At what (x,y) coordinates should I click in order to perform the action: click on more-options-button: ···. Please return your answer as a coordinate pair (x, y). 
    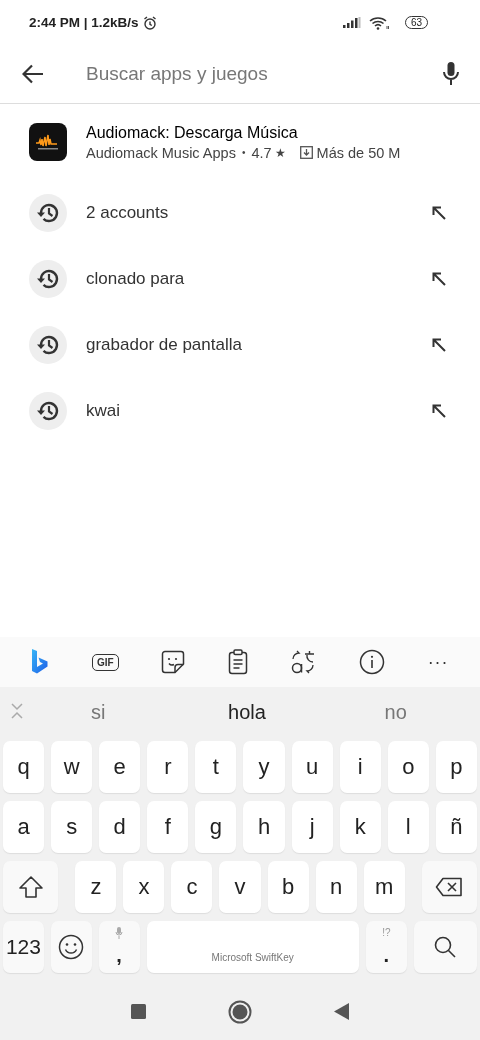
    Looking at the image, I should click on (438, 662).